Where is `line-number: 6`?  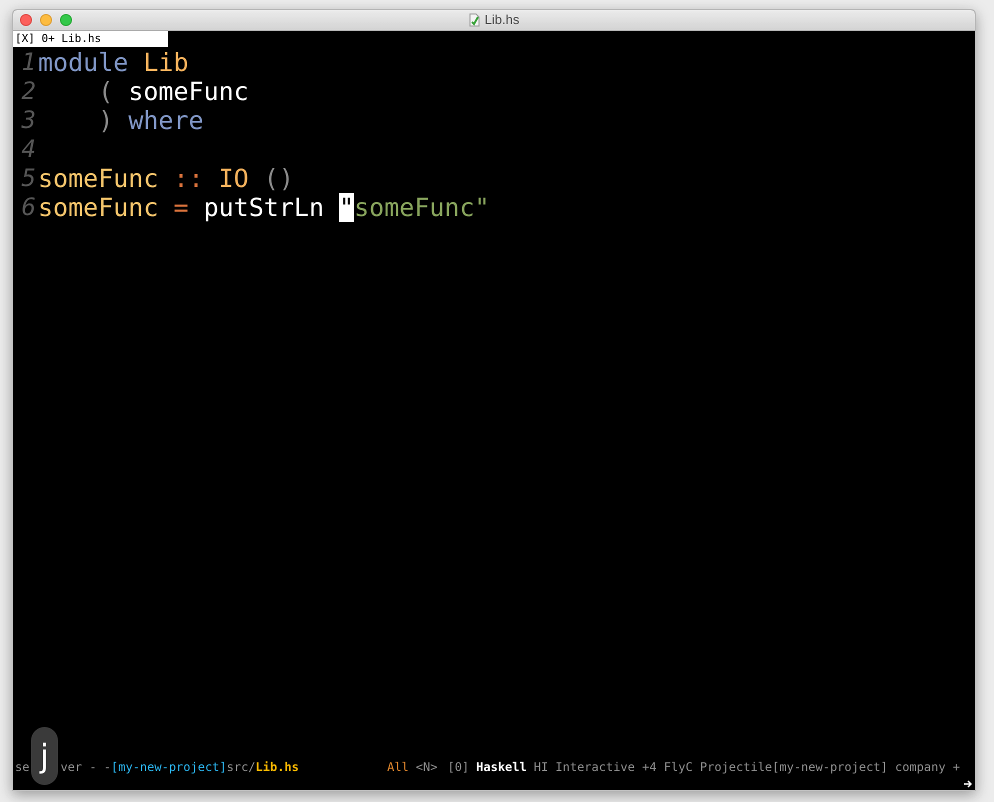 line-number: 6 is located at coordinates (28, 207).